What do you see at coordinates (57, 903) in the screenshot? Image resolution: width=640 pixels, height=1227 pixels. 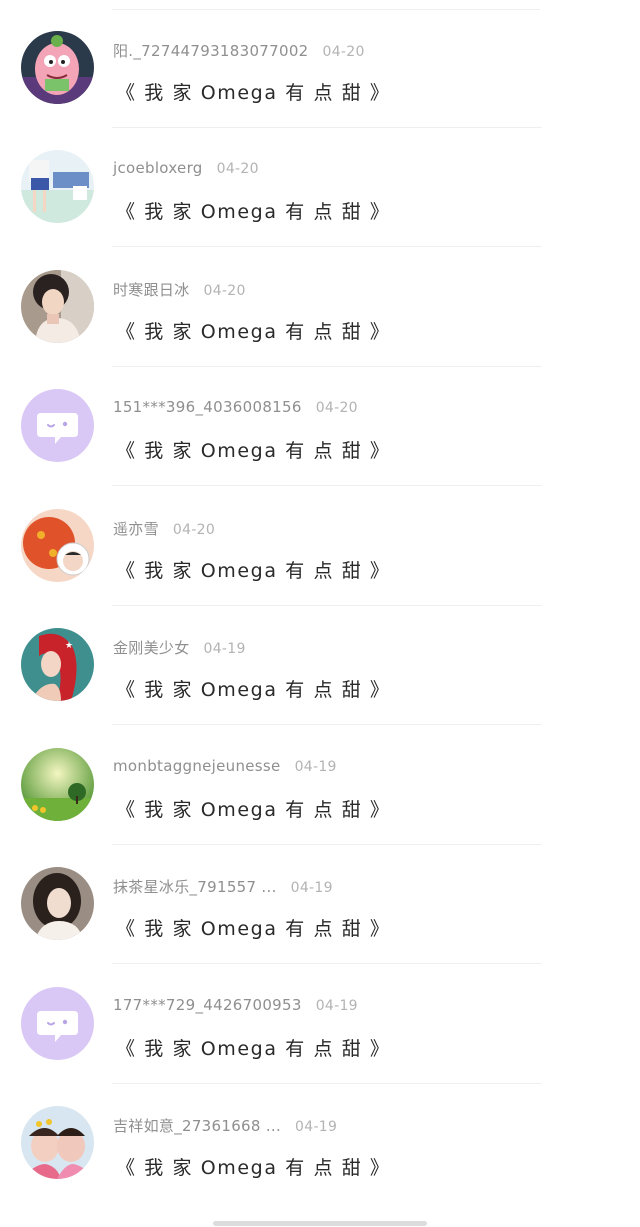 I see `woman-portrait-avatar` at bounding box center [57, 903].